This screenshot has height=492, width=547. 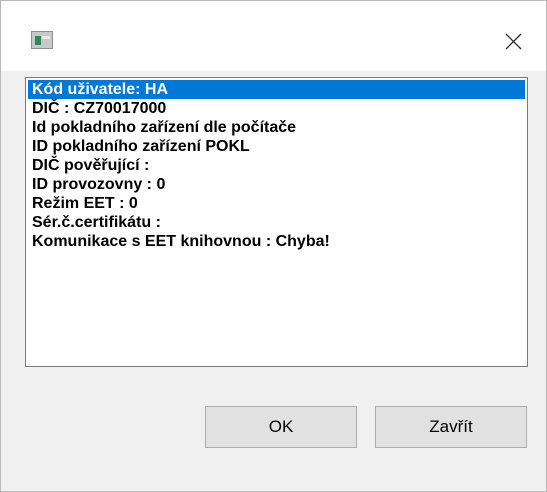 I want to click on close-icon, so click(x=513, y=41).